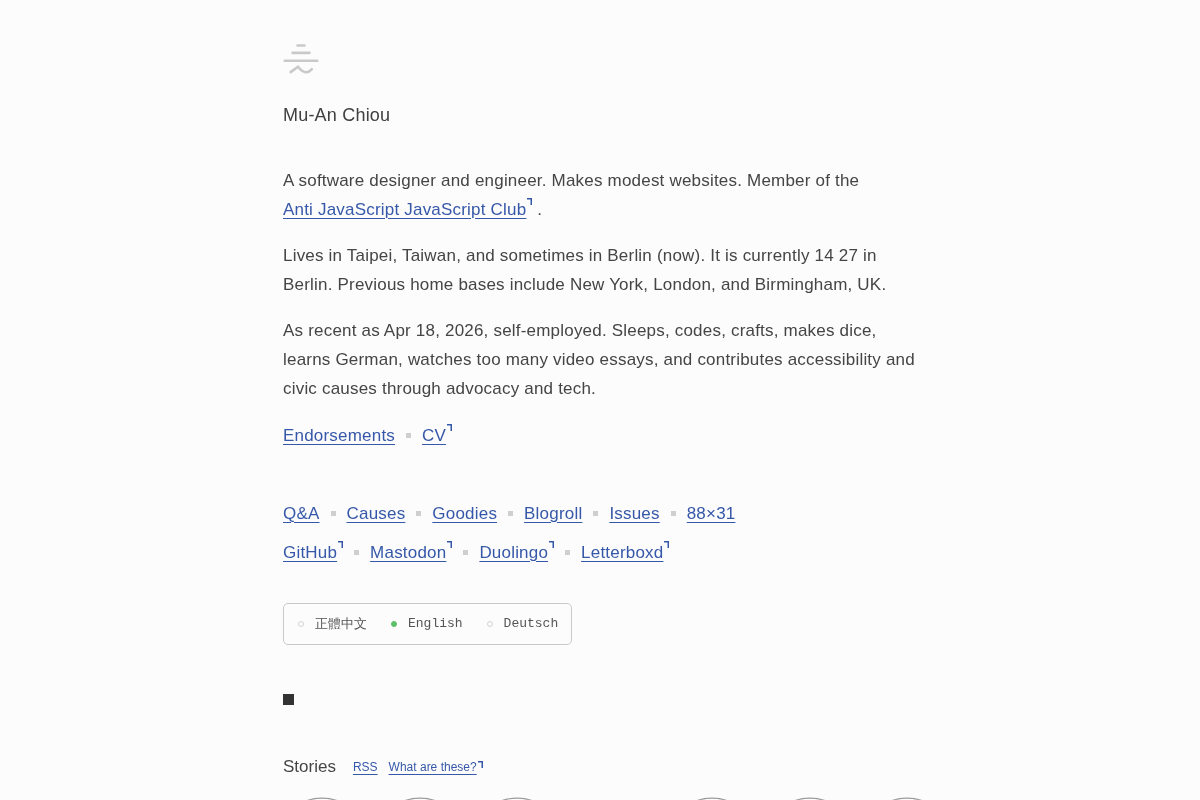 The width and height of the screenshot is (1200, 800). Describe the element at coordinates (435, 766) in the screenshot. I see `small-link: What are these?` at that location.